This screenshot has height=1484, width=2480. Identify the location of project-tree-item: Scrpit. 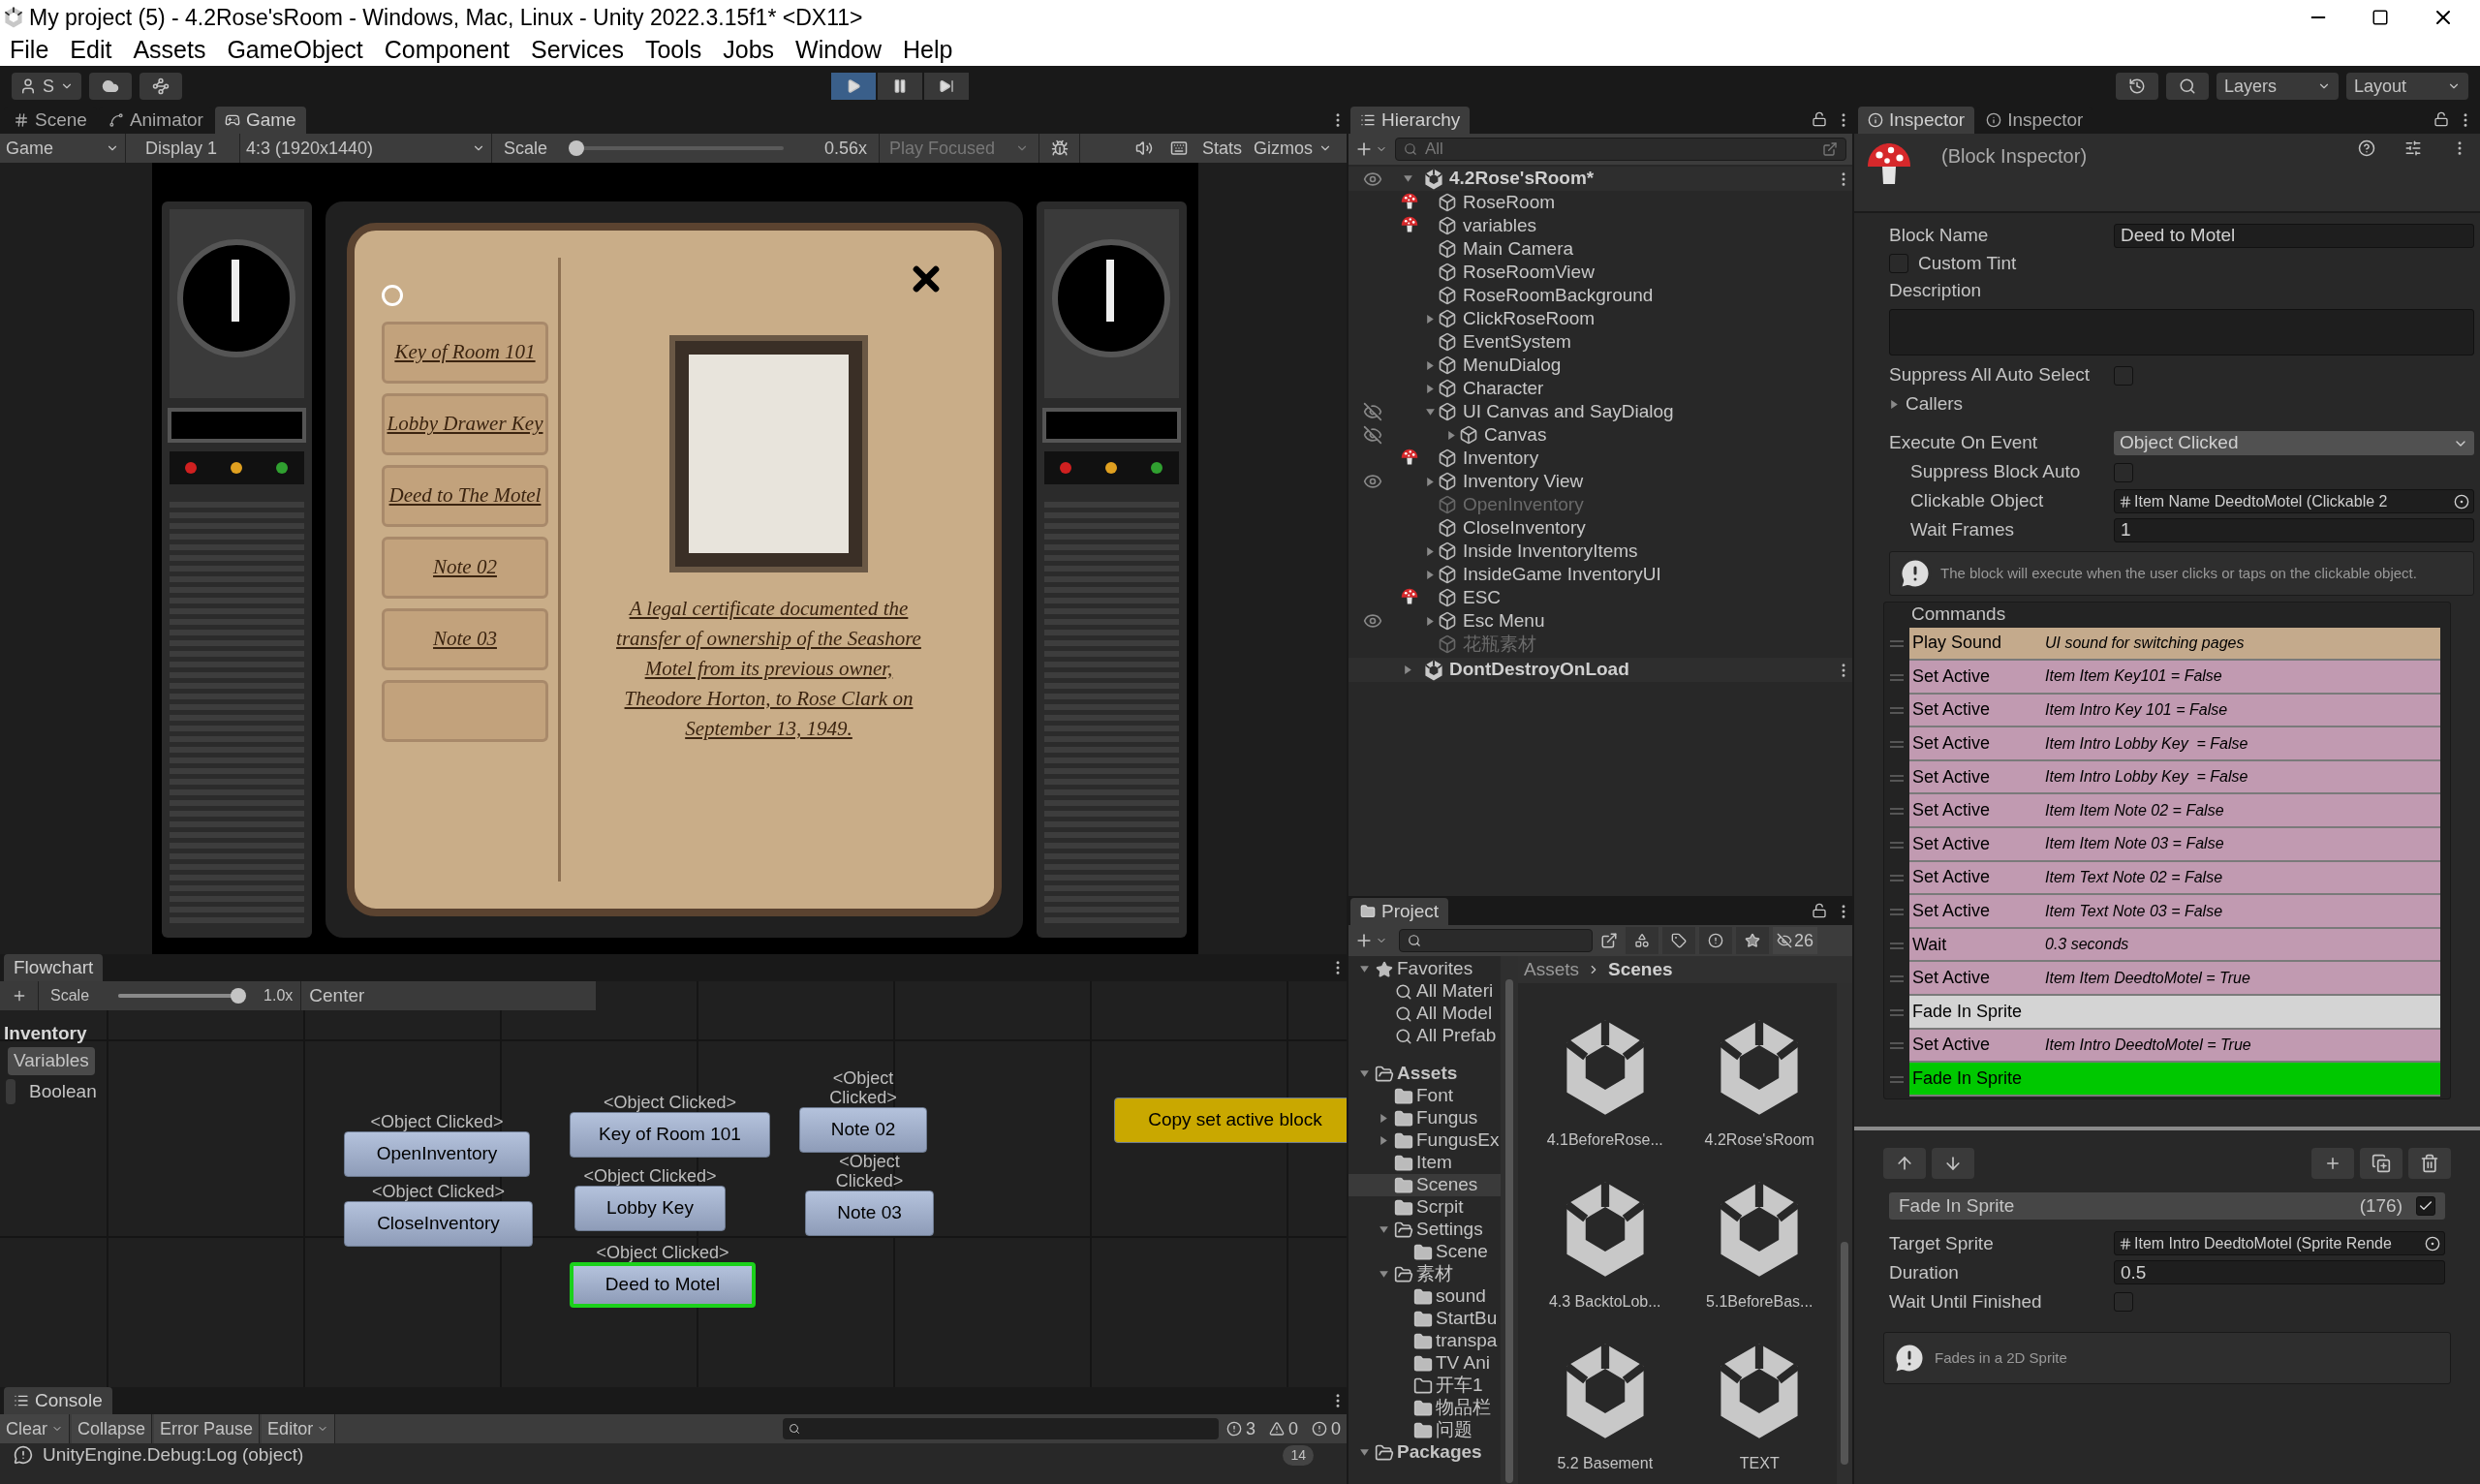
(1424, 1207).